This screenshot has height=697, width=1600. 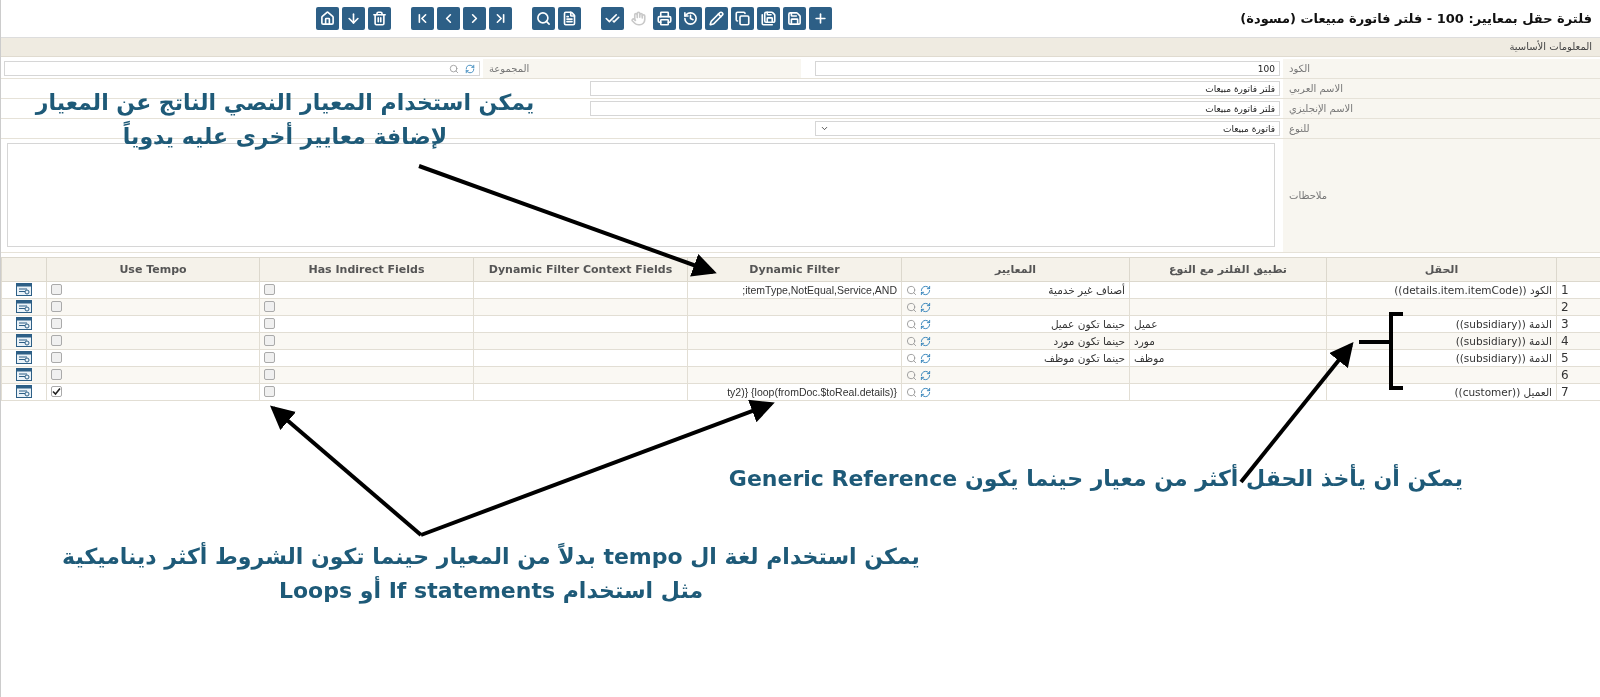 What do you see at coordinates (285, 137) in the screenshot?
I see `annotation-text: لإضافة معايير أخرى عليه يدوياً` at bounding box center [285, 137].